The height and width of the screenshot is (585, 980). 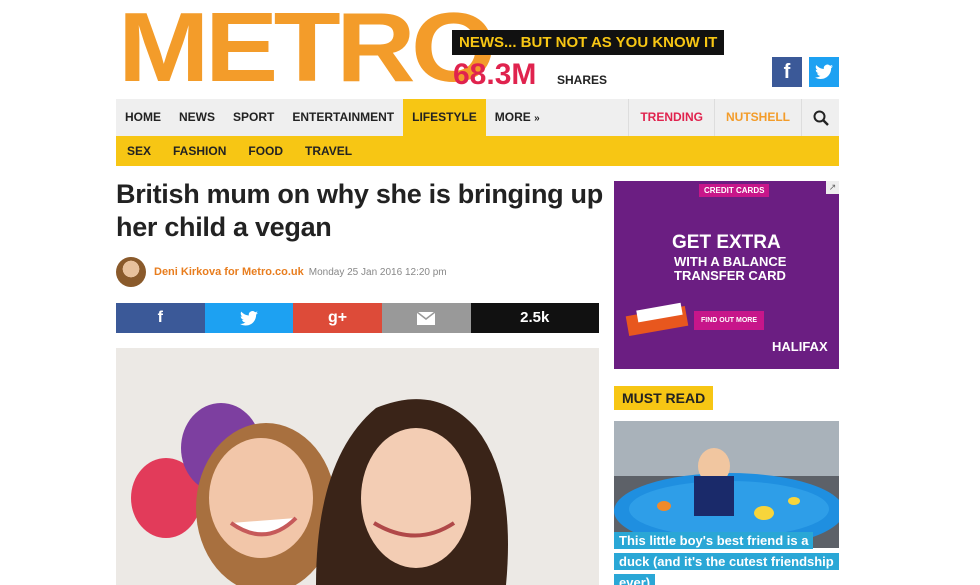 I want to click on card-wallet-image, so click(x=657, y=319).